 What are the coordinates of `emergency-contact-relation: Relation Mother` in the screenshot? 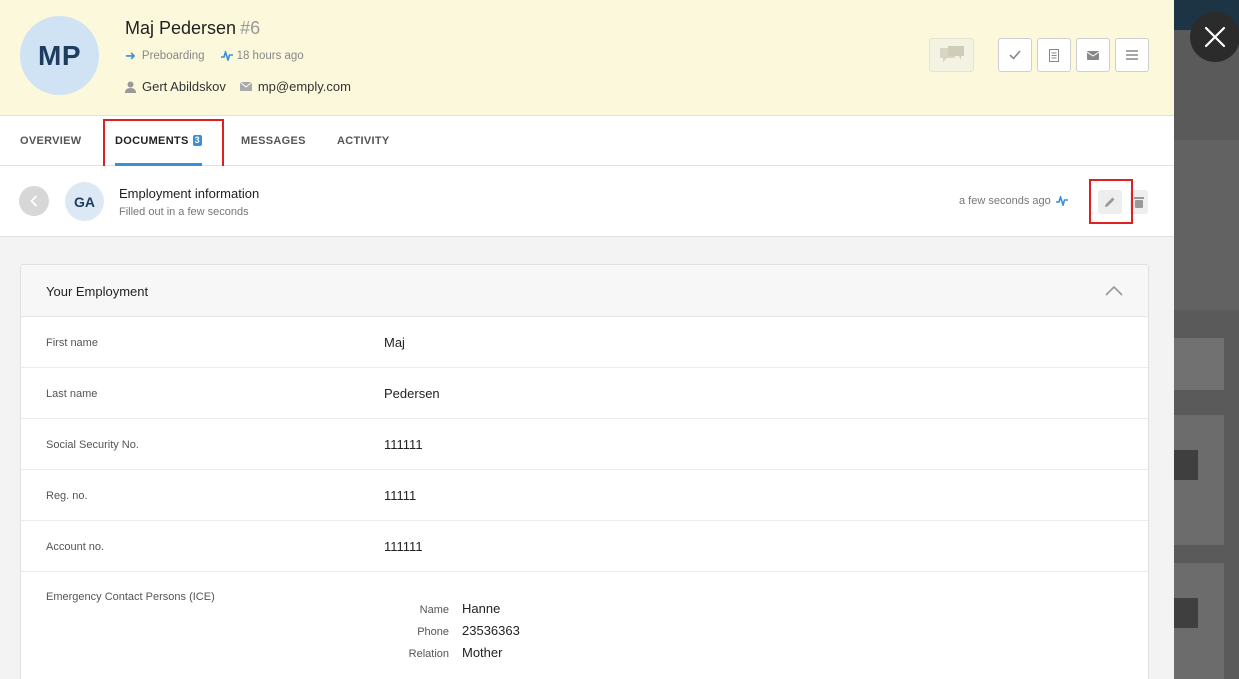 It's located at (432, 652).